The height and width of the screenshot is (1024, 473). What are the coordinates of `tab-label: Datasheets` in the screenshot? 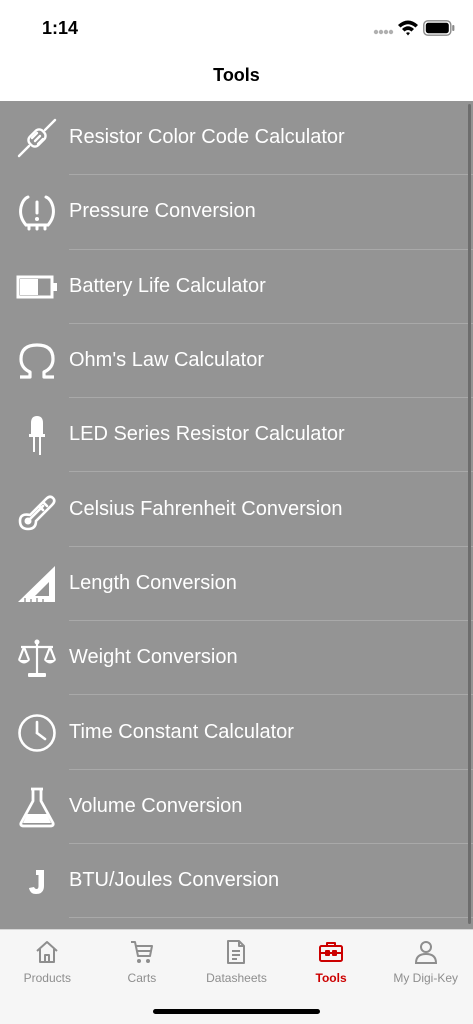 It's located at (236, 978).